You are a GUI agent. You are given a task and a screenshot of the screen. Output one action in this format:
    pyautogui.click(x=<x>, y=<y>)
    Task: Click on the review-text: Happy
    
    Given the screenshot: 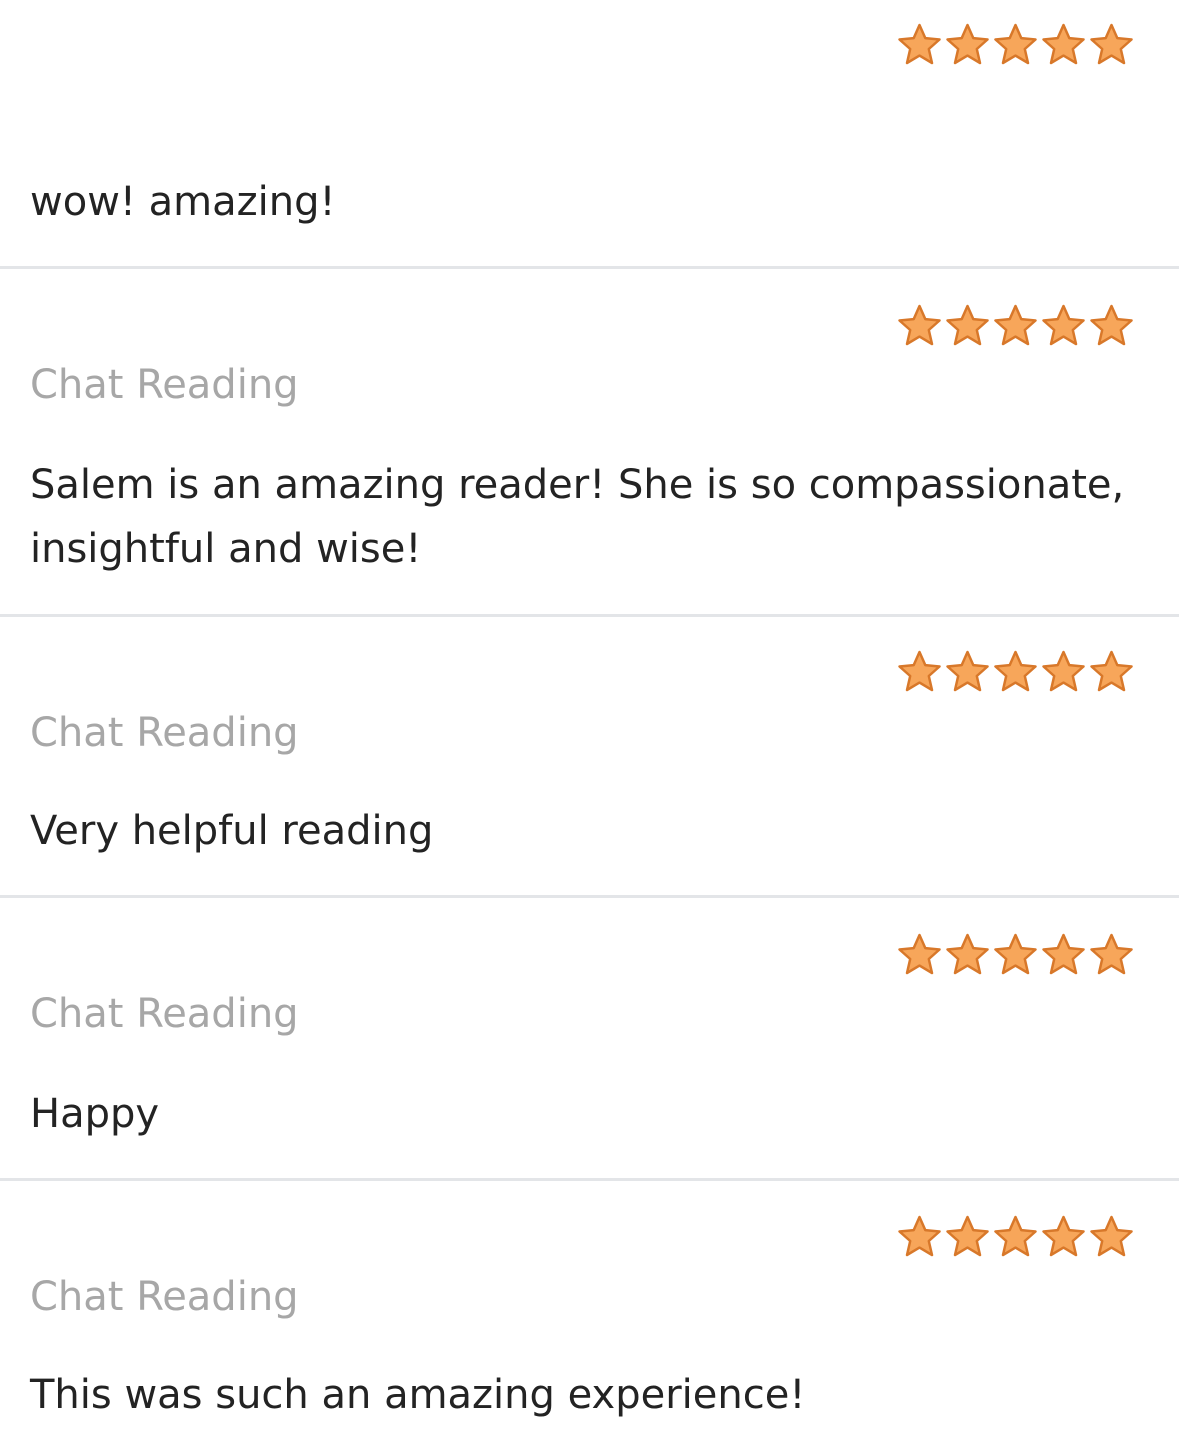 What is the action you would take?
    pyautogui.click(x=95, y=1114)
    